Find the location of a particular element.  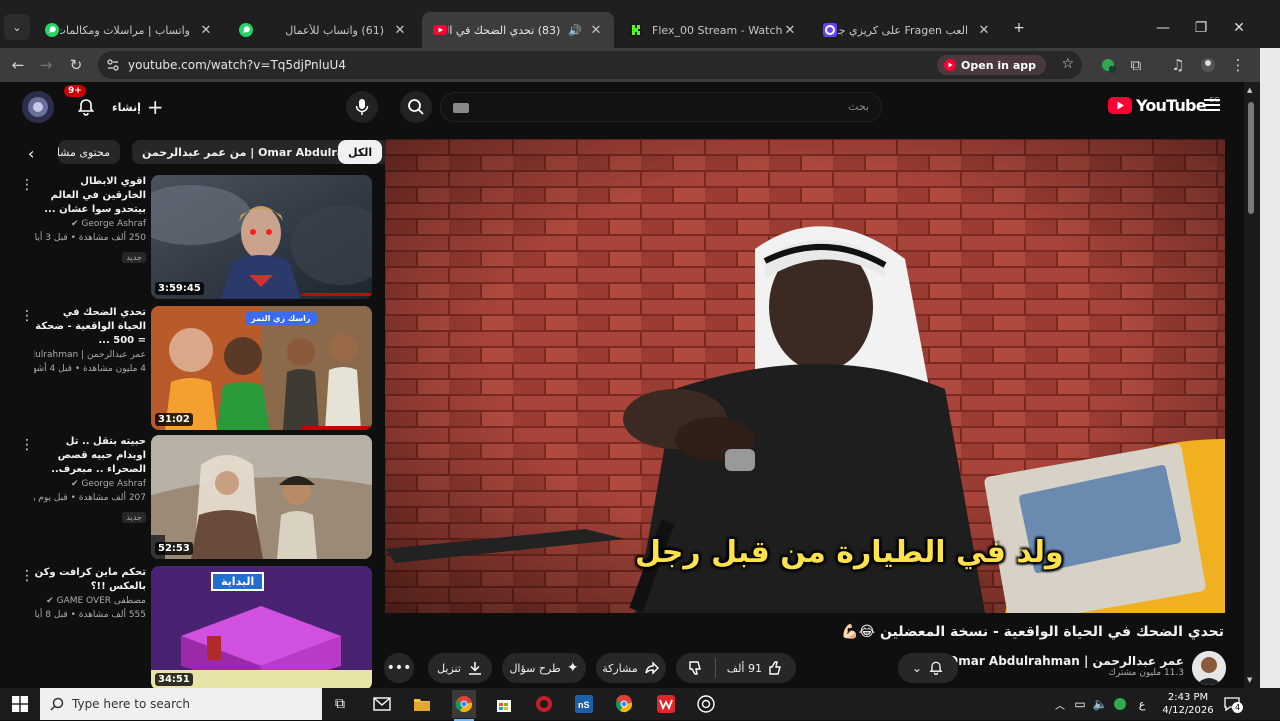

network-icon: ▭ is located at coordinates (1080, 704).